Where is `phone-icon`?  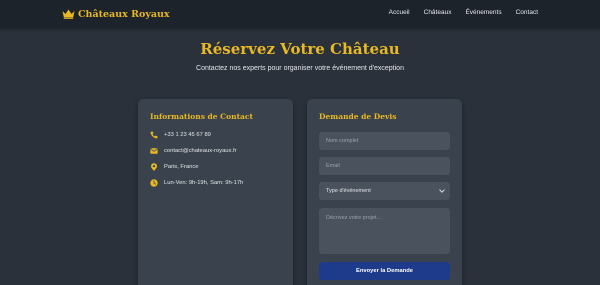 phone-icon is located at coordinates (154, 135).